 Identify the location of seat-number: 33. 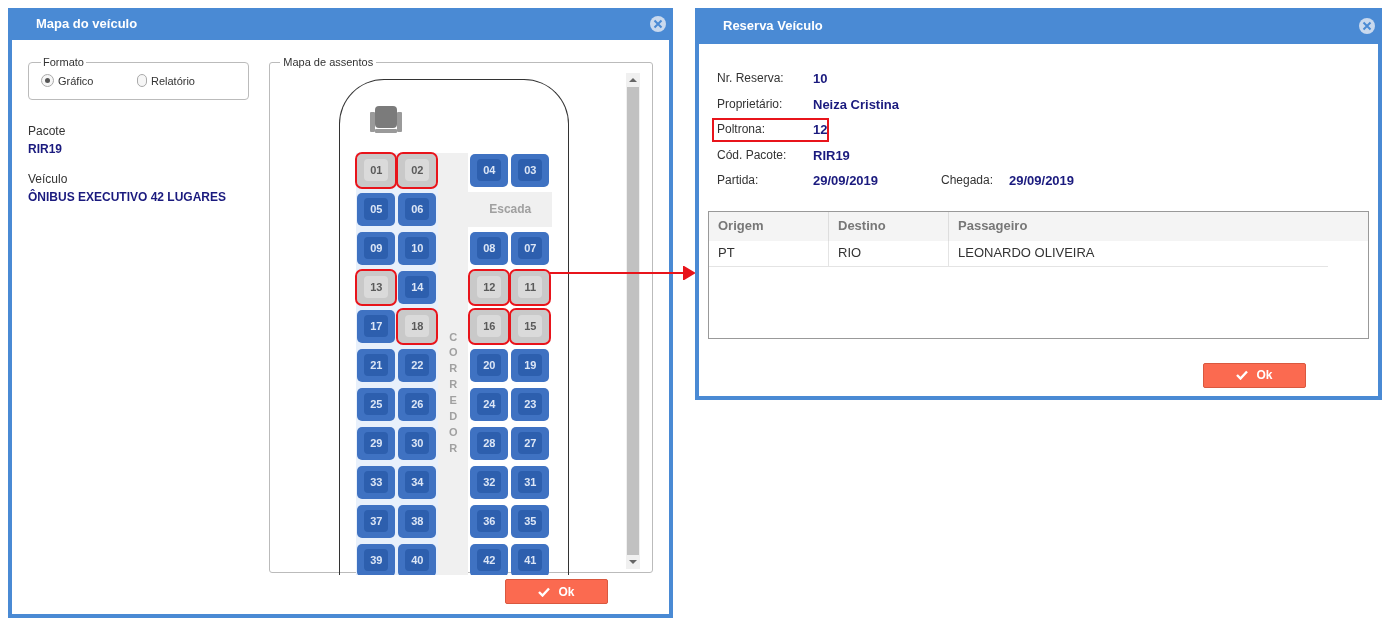
(376, 482).